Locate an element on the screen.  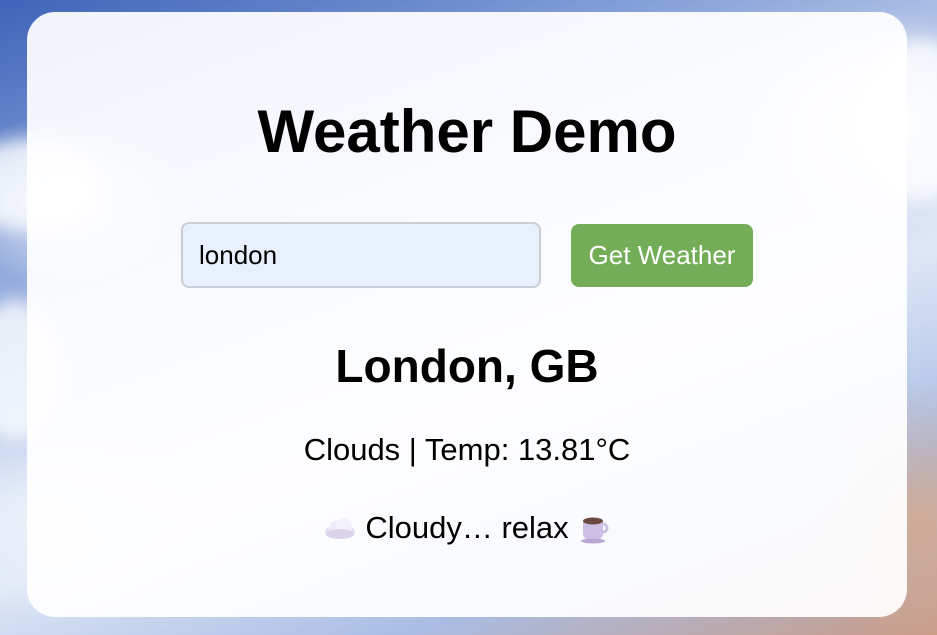
location-heading: London, GB is located at coordinates (467, 366).